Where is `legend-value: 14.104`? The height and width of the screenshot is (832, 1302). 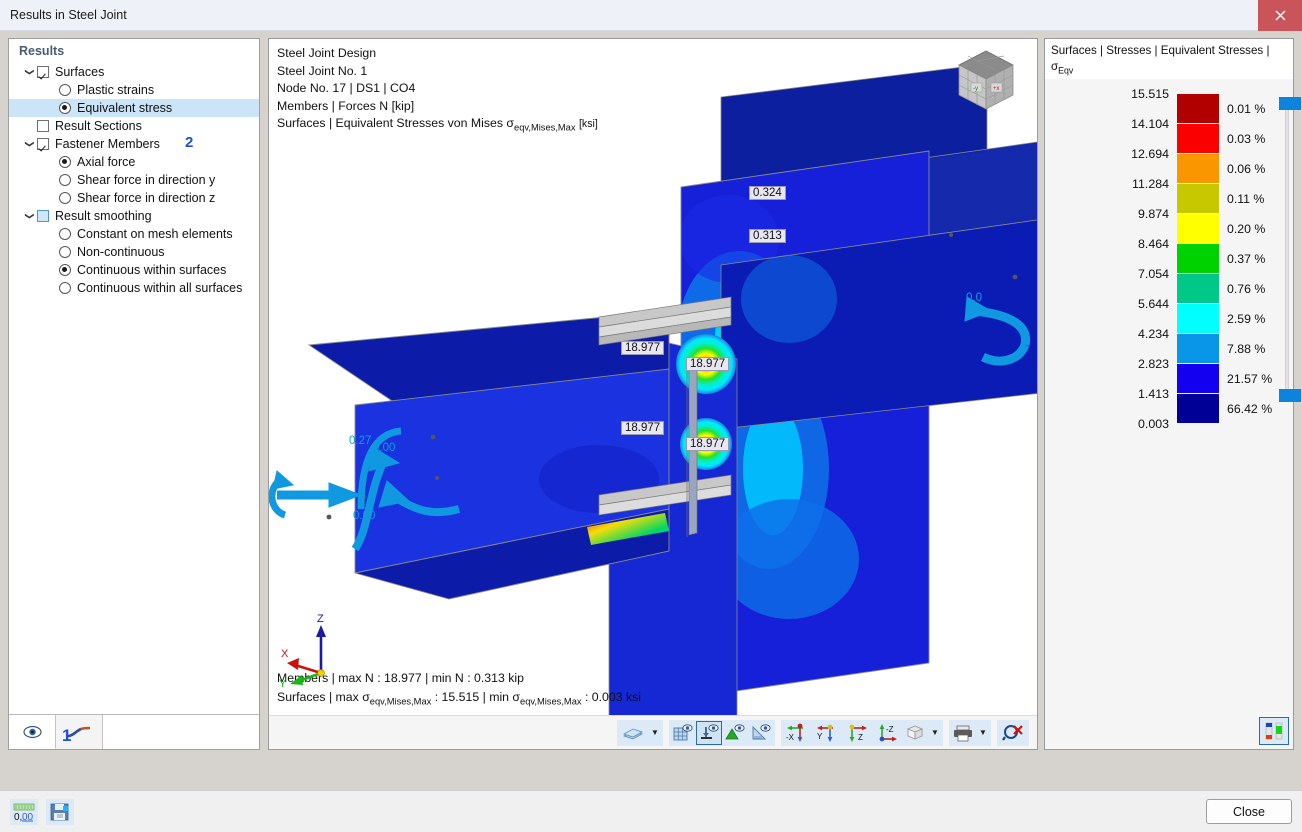 legend-value: 14.104 is located at coordinates (1150, 124).